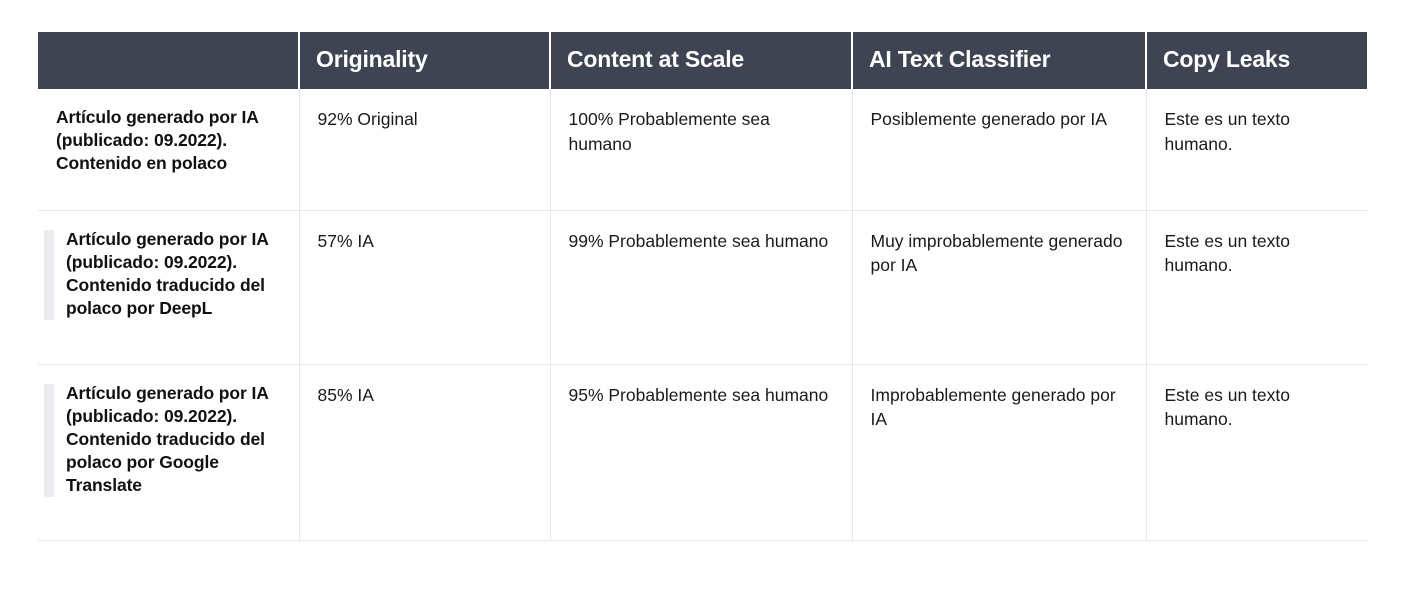 This screenshot has height=589, width=1401. What do you see at coordinates (169, 60) in the screenshot?
I see `column-header-label` at bounding box center [169, 60].